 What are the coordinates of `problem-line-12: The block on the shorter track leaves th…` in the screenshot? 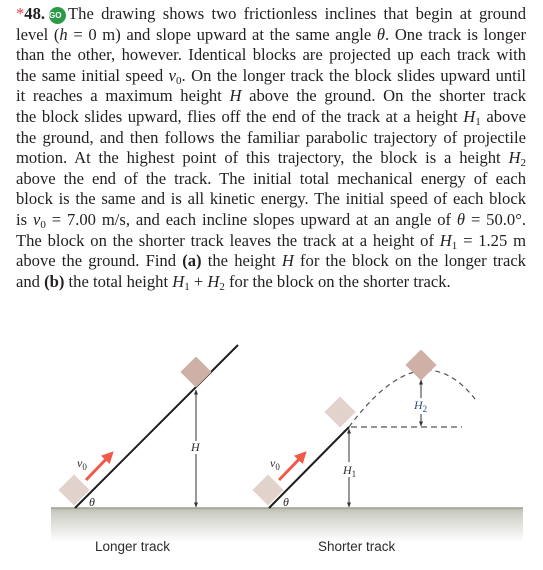 It's located at (271, 241).